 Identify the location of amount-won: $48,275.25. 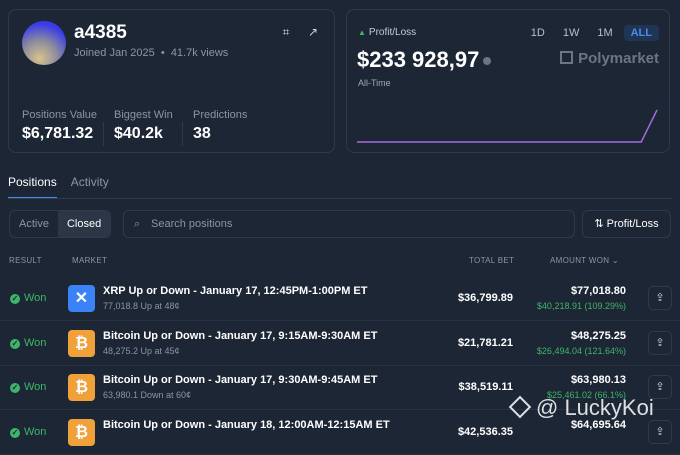
(598, 335).